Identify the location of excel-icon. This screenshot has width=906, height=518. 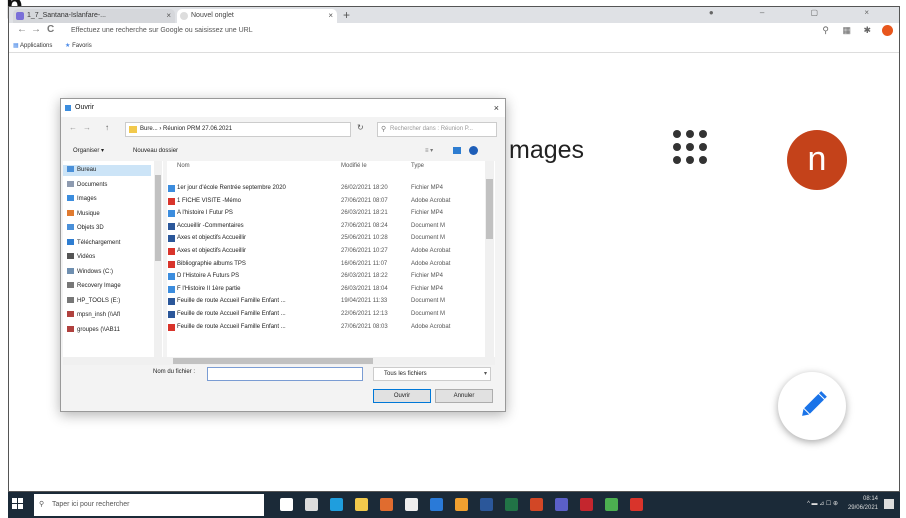
(511, 504).